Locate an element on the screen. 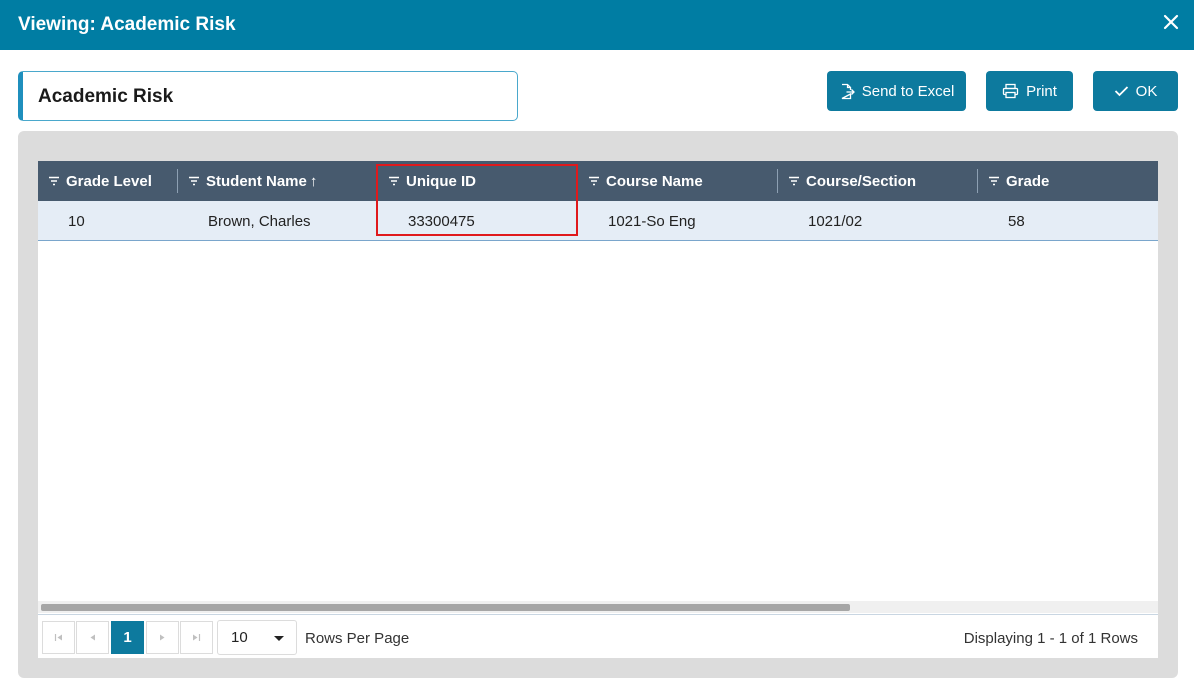 The width and height of the screenshot is (1194, 692). cell-student-name: Brown, Charles is located at coordinates (259, 221).